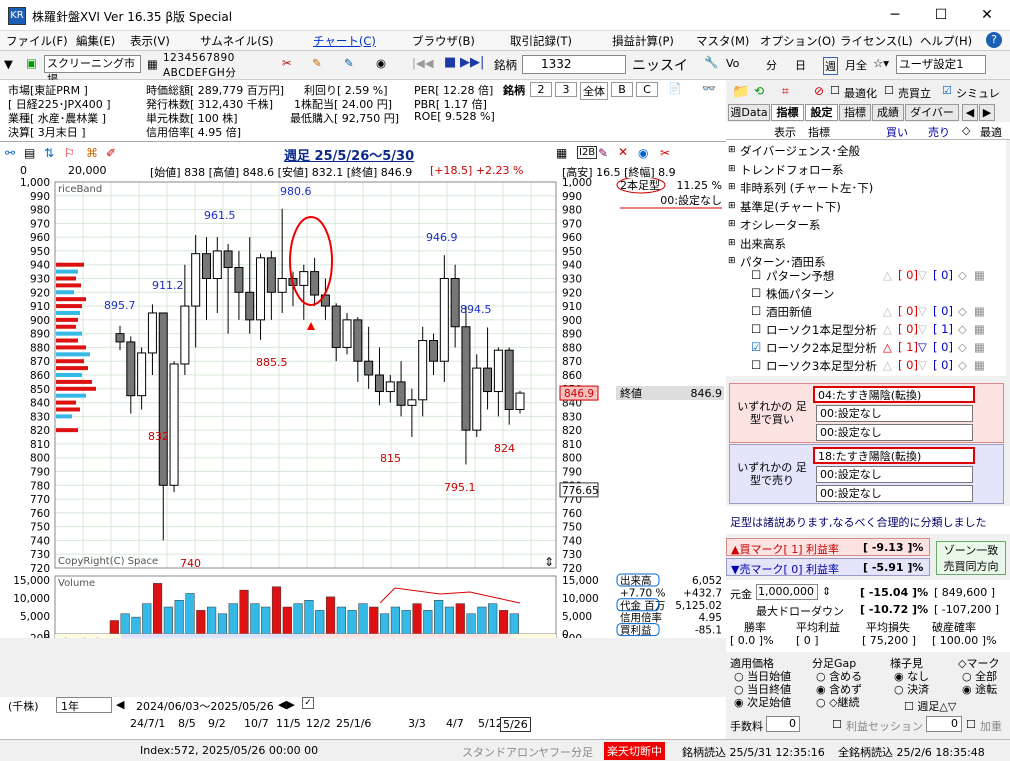 This screenshot has width=1010, height=761. What do you see at coordinates (800, 65) in the screenshot?
I see `day-button: 日` at bounding box center [800, 65].